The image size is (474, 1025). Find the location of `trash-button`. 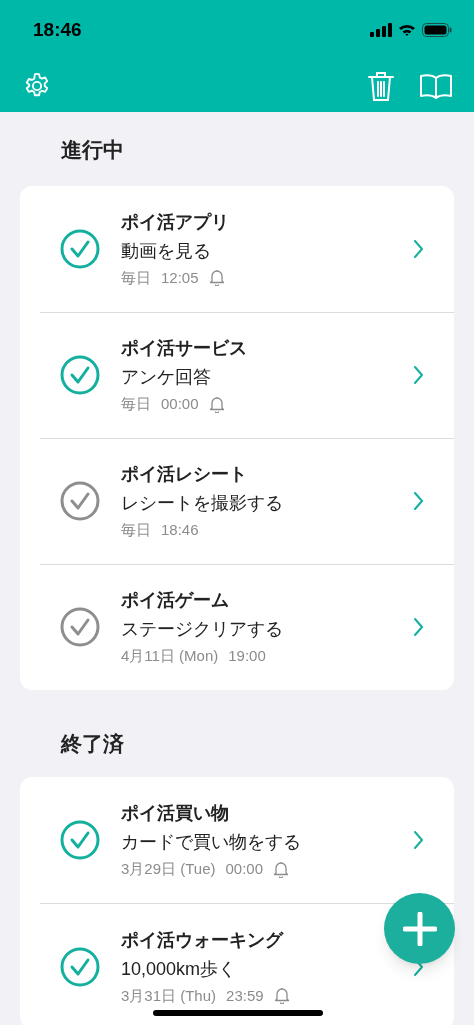

trash-button is located at coordinates (381, 86).